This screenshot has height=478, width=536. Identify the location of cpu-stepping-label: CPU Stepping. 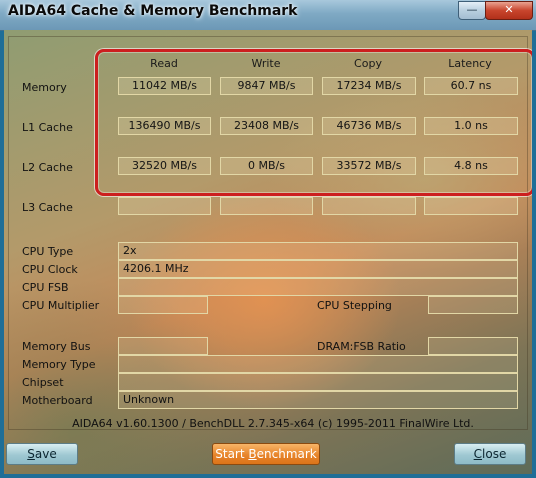
(354, 305).